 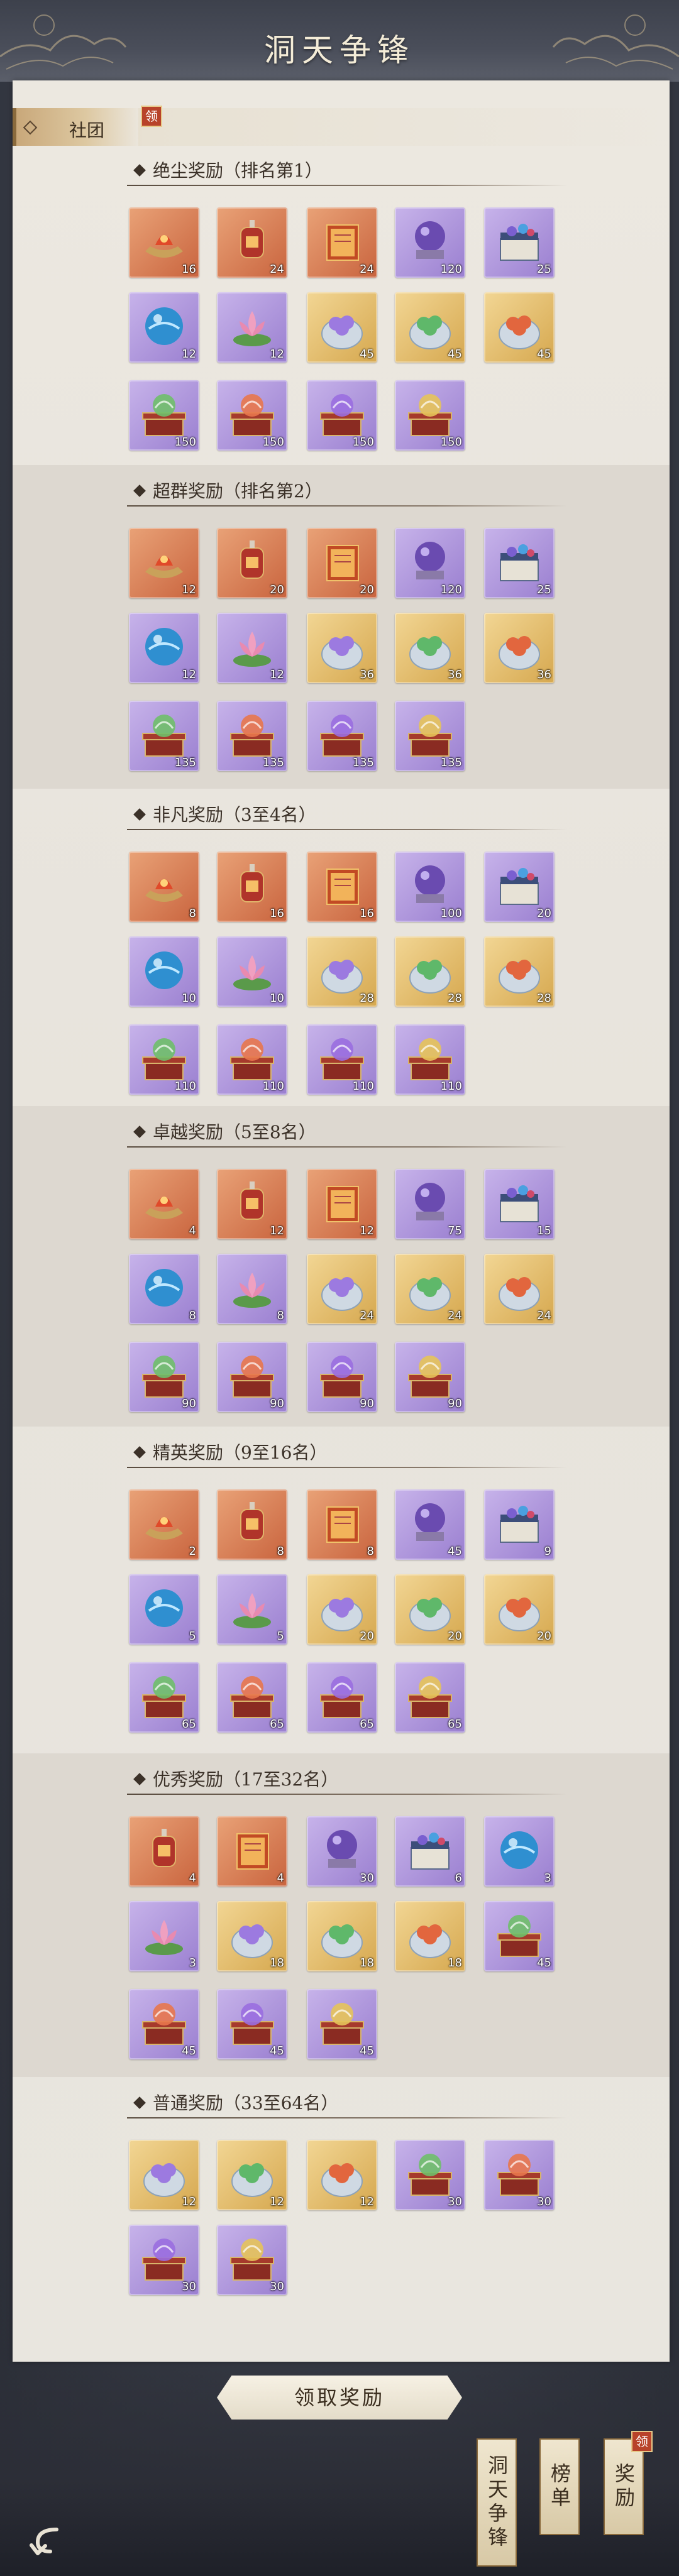 I want to click on reward-item: 75, so click(x=430, y=1204).